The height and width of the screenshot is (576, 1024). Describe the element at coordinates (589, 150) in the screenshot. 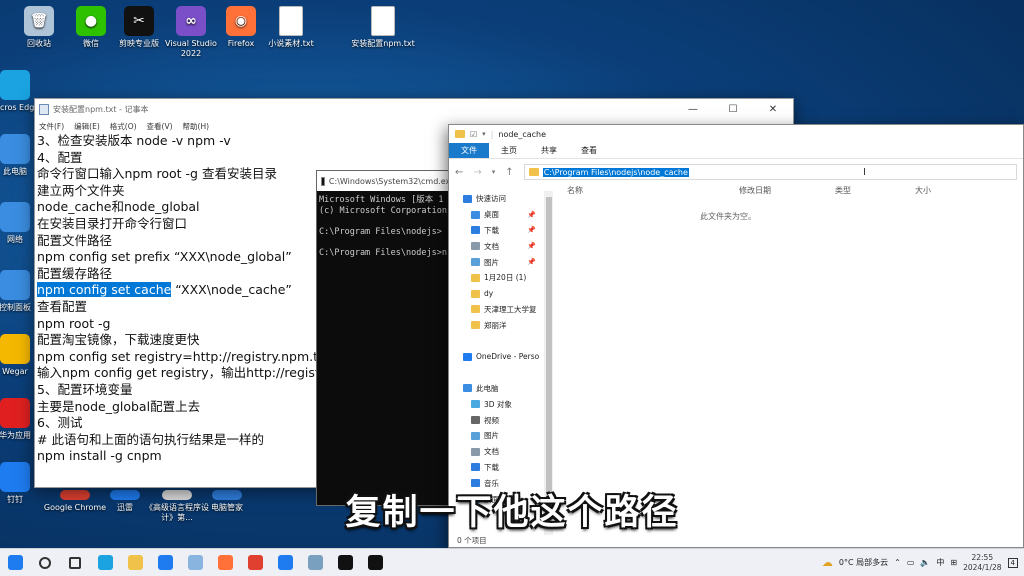

I see `ribbon-tab: 查看` at that location.